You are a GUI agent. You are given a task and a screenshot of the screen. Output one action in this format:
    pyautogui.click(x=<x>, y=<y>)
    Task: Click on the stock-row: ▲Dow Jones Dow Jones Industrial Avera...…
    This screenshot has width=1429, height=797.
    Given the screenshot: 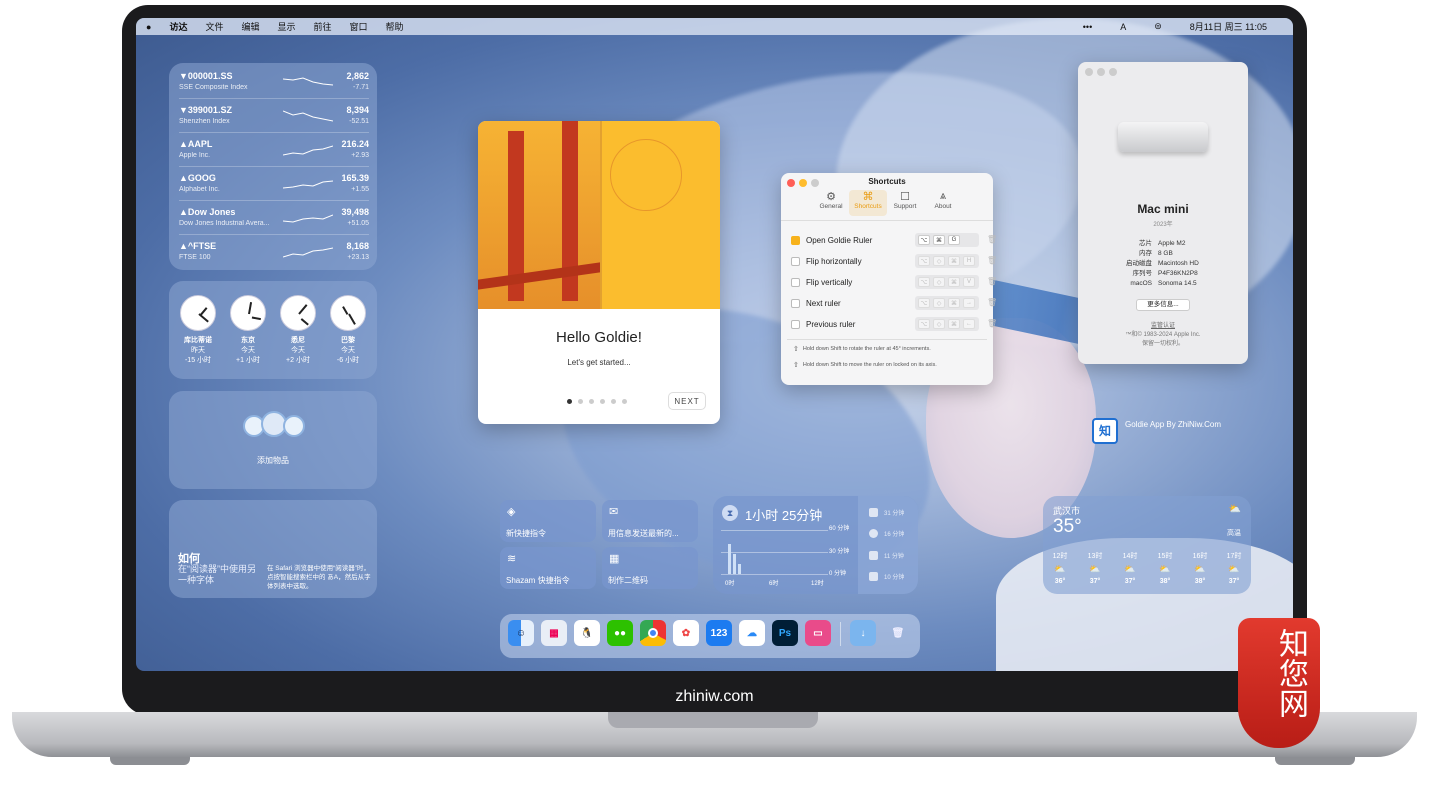 What is the action you would take?
    pyautogui.click(x=274, y=218)
    